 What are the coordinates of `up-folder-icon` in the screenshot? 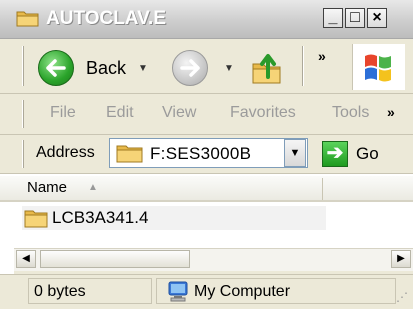 It's located at (266, 69).